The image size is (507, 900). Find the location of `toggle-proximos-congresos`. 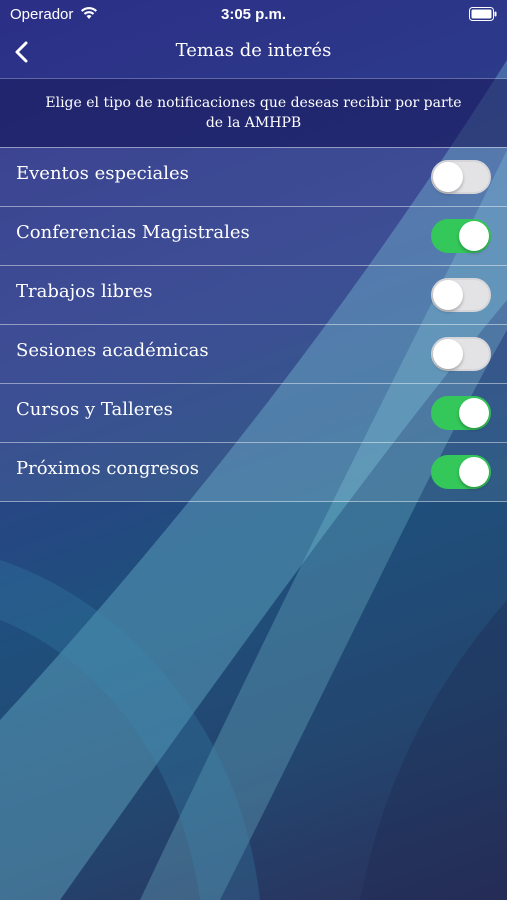

toggle-proximos-congresos is located at coordinates (461, 472).